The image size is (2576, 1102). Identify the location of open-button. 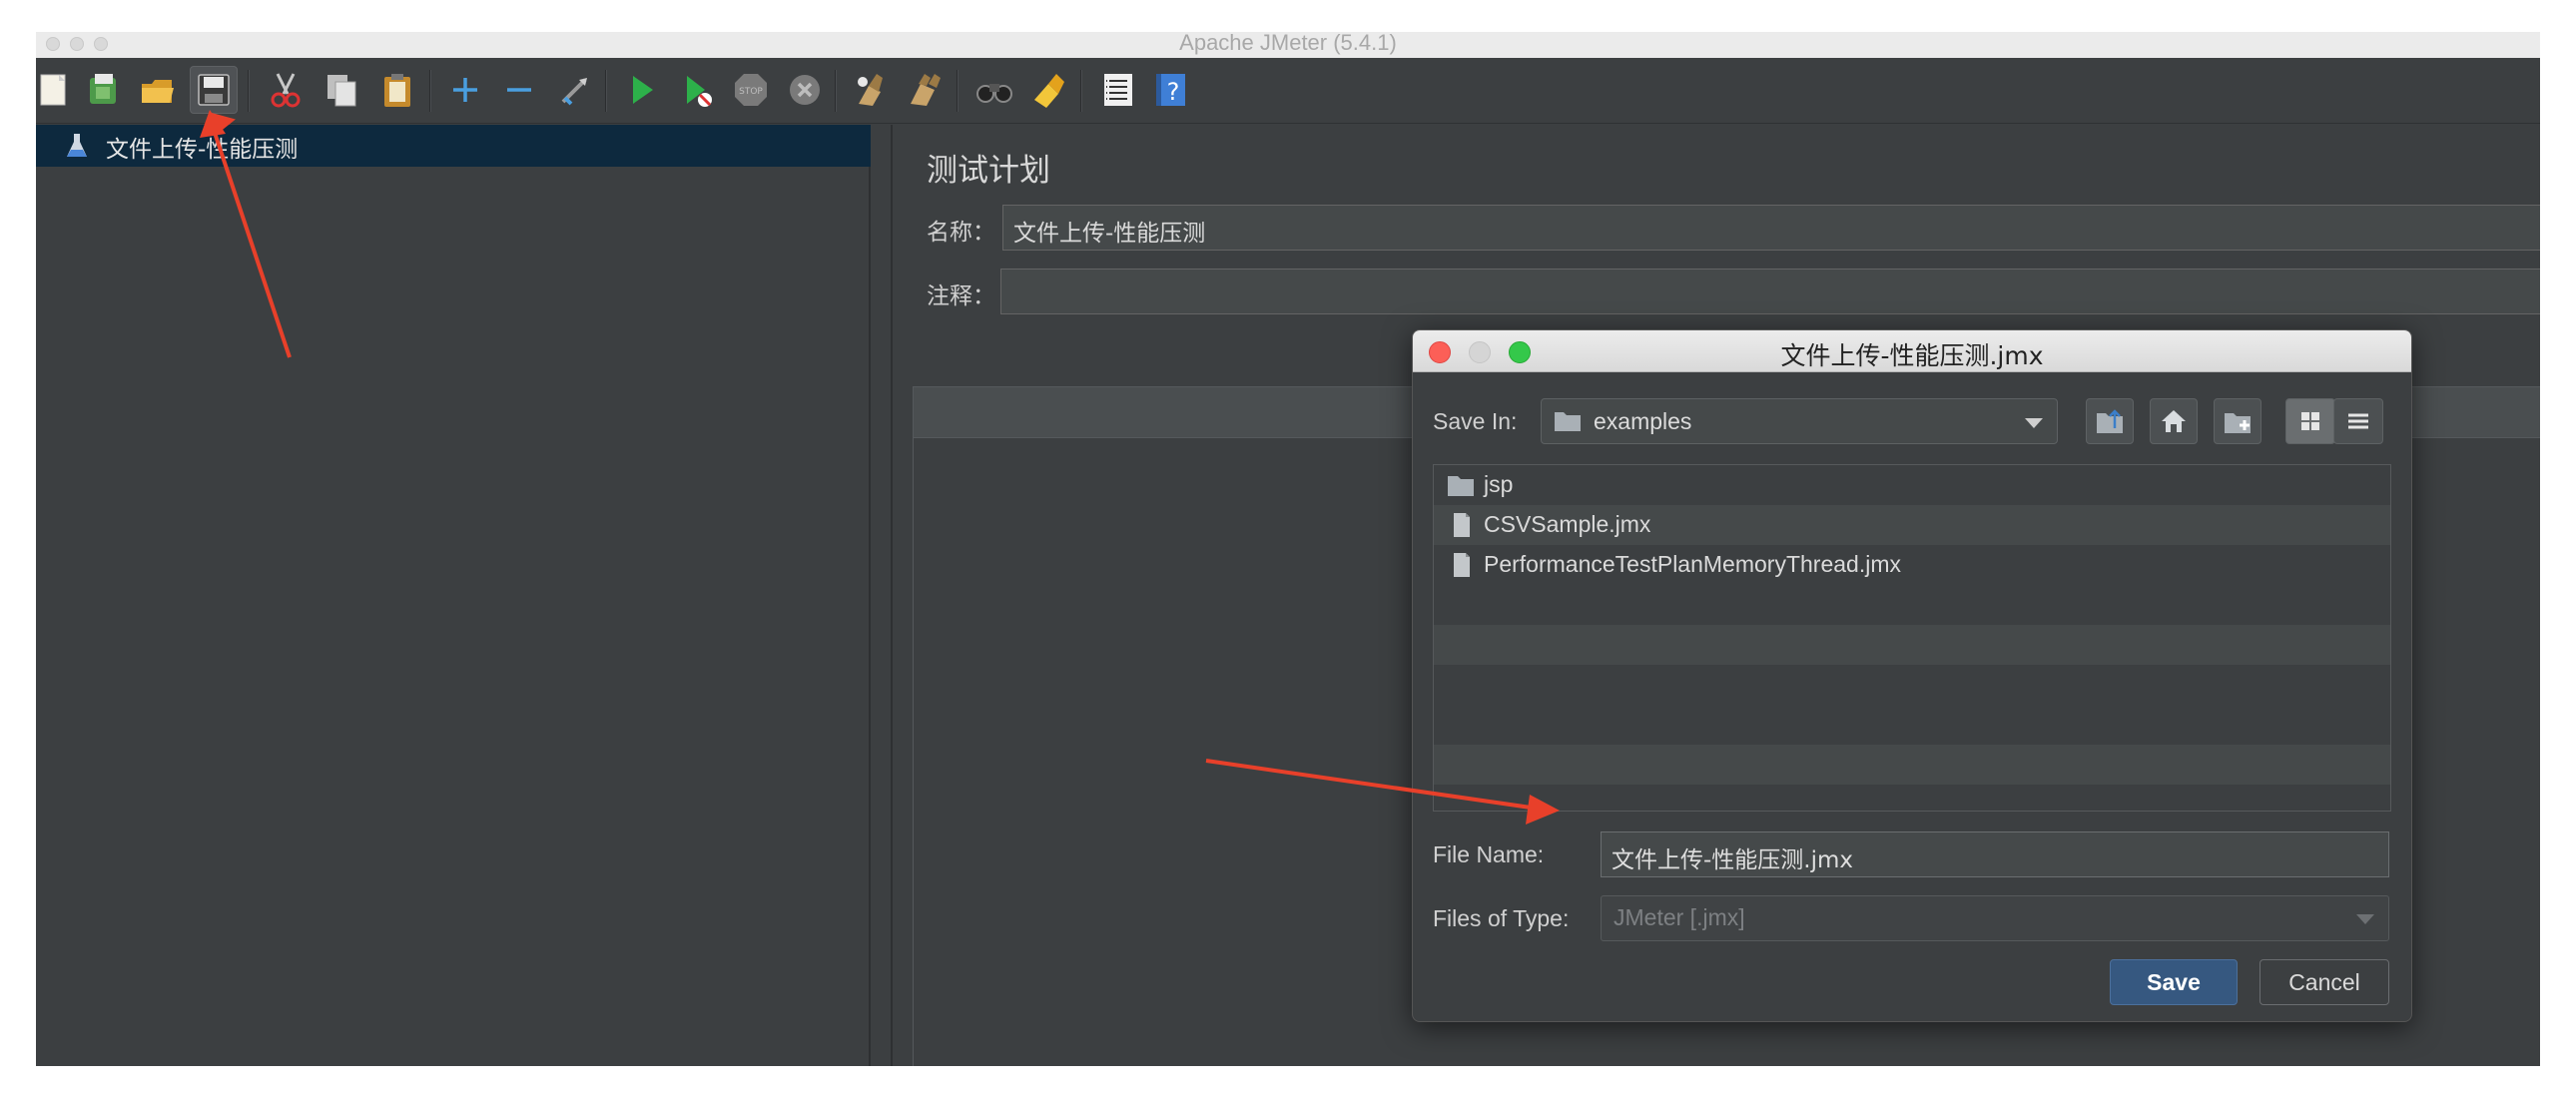
(158, 90).